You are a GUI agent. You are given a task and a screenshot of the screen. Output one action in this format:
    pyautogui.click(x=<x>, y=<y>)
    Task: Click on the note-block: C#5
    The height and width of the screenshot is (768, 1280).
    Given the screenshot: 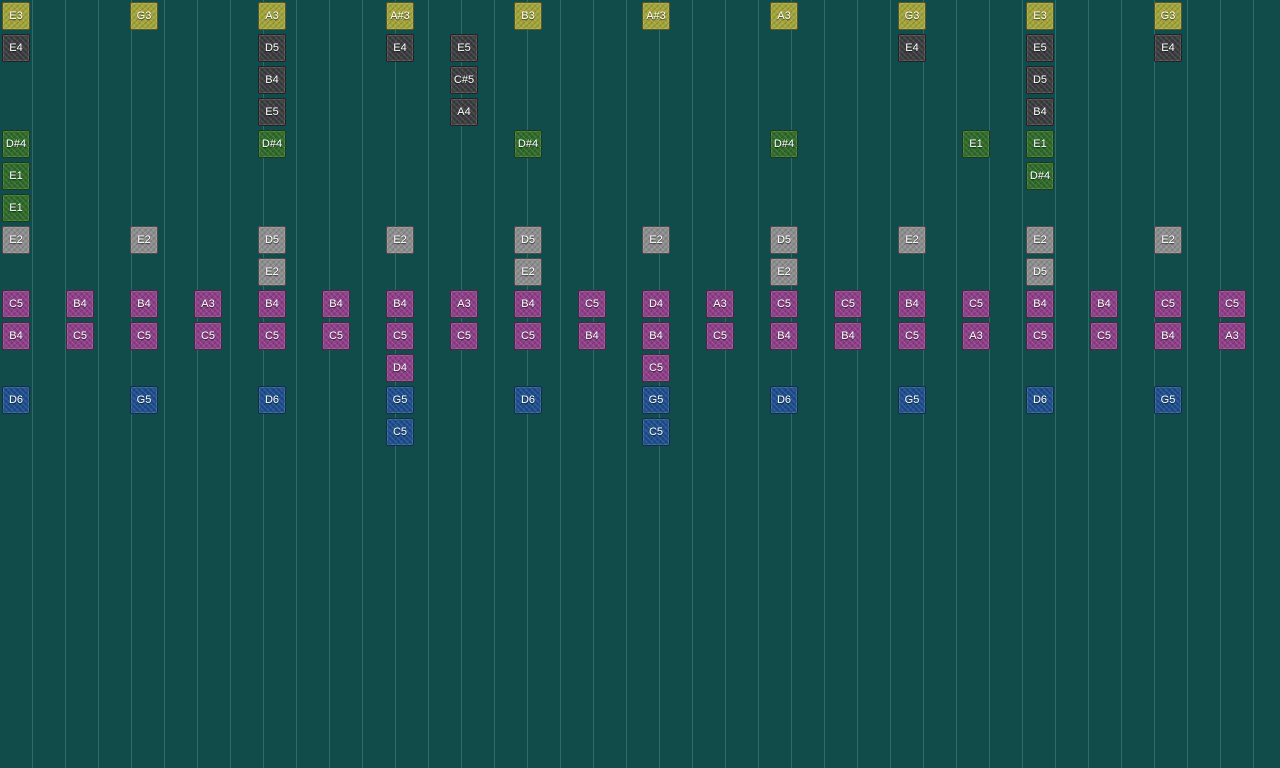 What is the action you would take?
    pyautogui.click(x=464, y=80)
    